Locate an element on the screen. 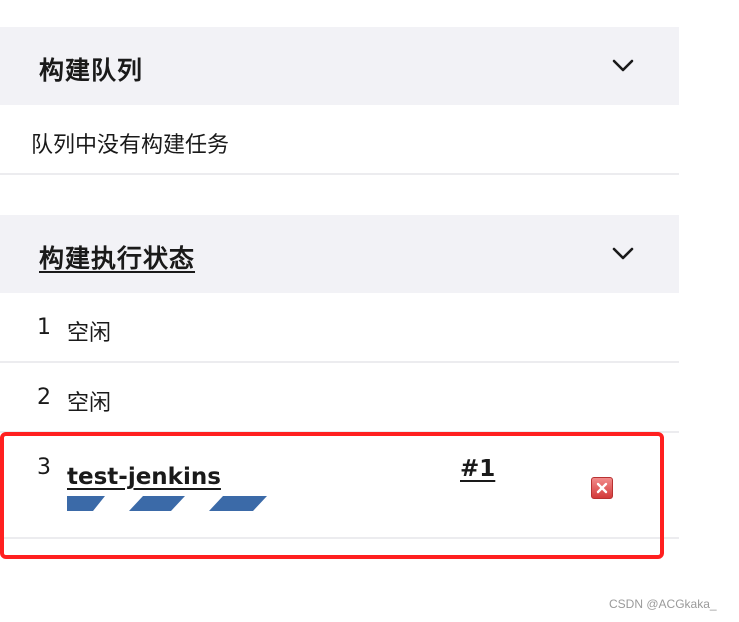 The width and height of the screenshot is (739, 622). executor-number: 3 is located at coordinates (44, 467).